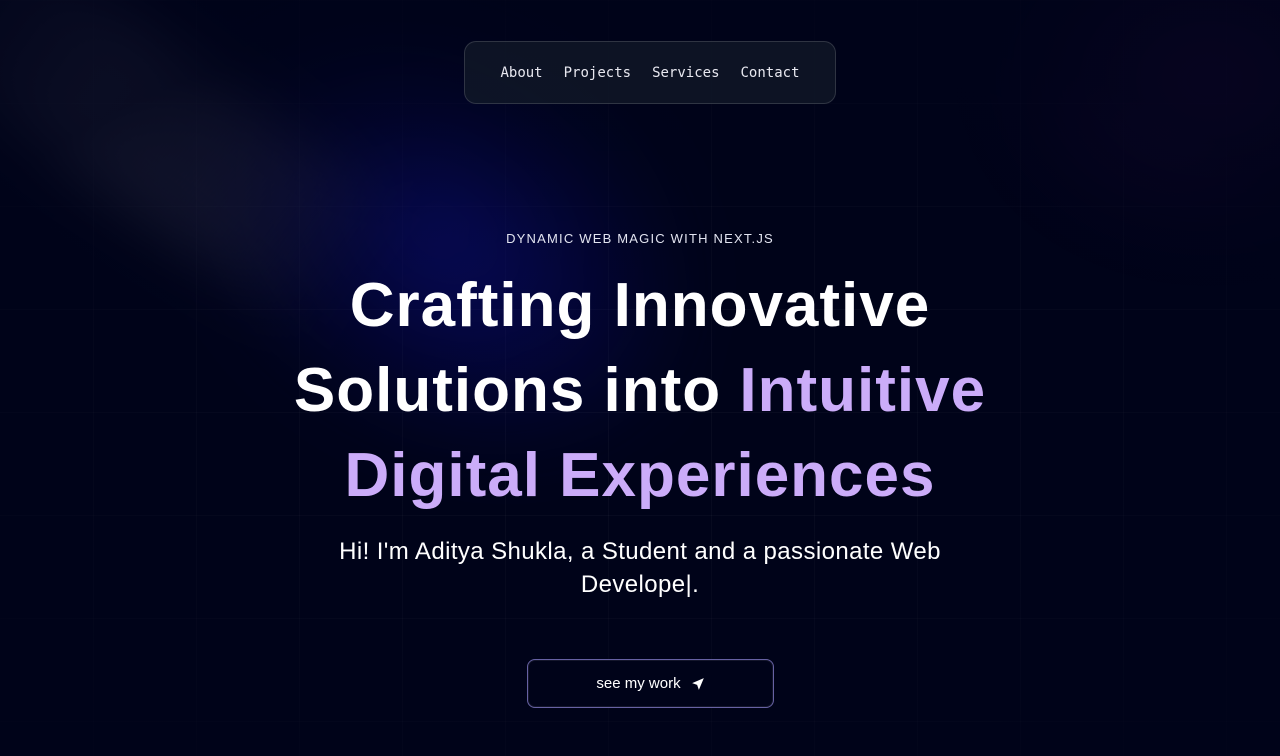 This screenshot has width=1280, height=756. What do you see at coordinates (698, 684) in the screenshot?
I see `send-icon` at bounding box center [698, 684].